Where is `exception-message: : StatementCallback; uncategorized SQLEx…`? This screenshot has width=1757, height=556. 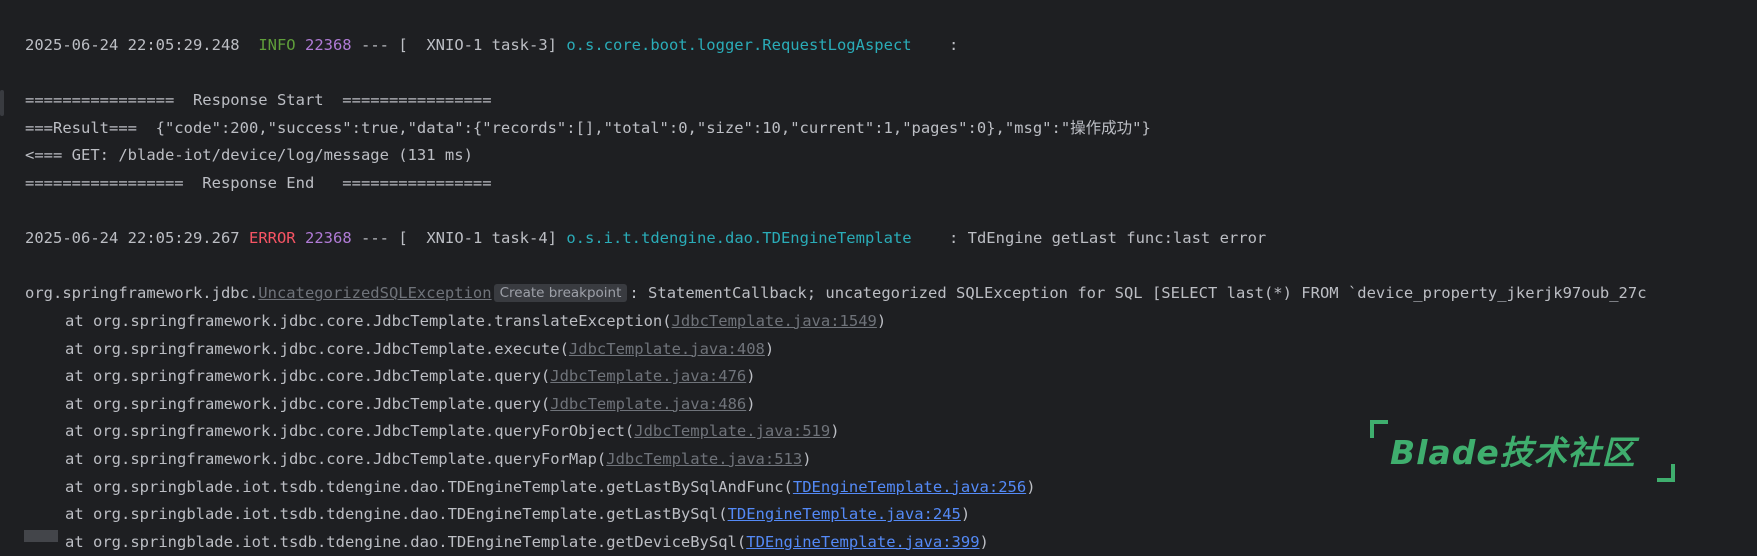 exception-message: : StatementCallback; uncategorized SQLEx… is located at coordinates (1138, 293).